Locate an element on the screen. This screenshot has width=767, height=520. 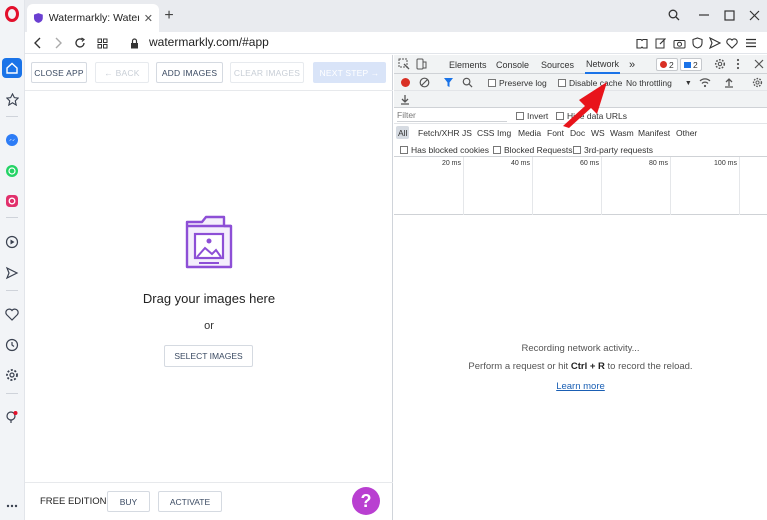
tab-network: Network is located at coordinates (603, 64).